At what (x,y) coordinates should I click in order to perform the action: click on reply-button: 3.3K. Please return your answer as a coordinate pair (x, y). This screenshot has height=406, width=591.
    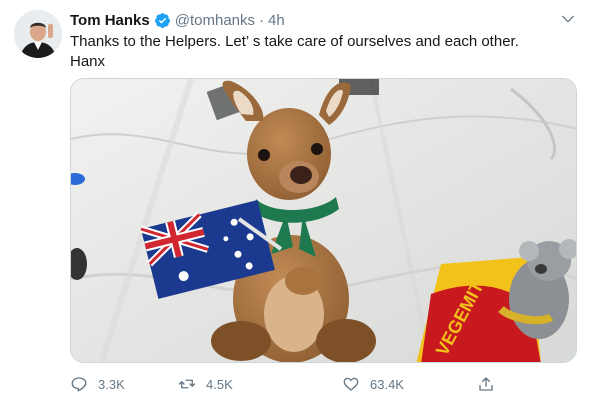
    Looking at the image, I should click on (97, 384).